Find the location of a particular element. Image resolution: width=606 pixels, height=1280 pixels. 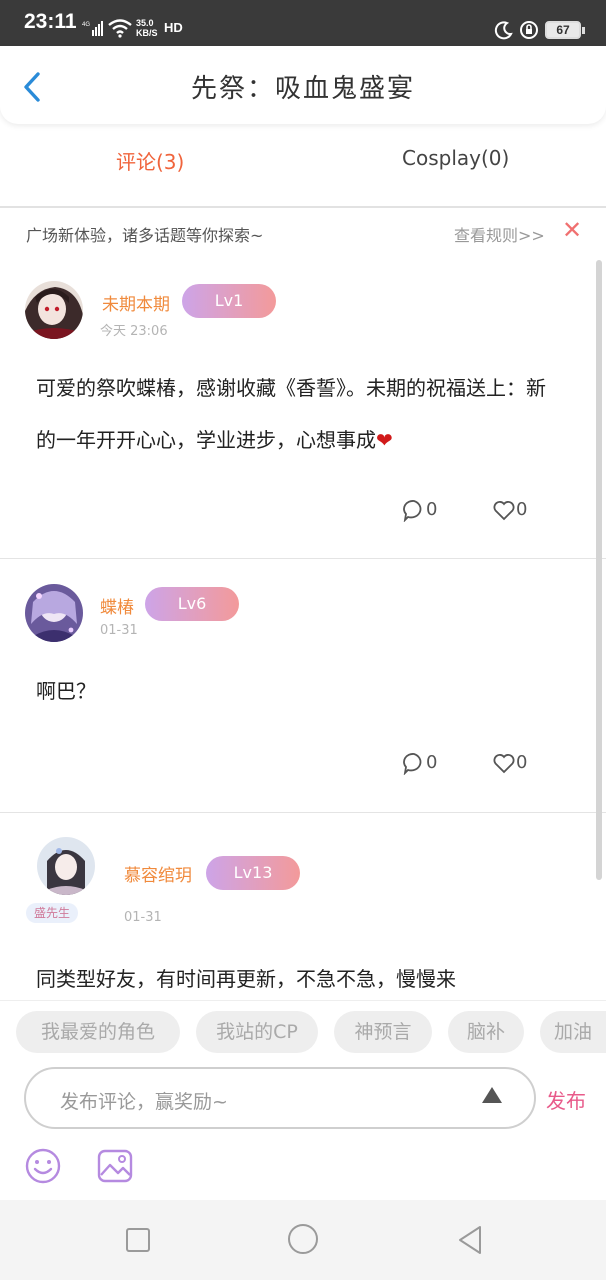

view-rules-link: 查看规则>> is located at coordinates (499, 234).